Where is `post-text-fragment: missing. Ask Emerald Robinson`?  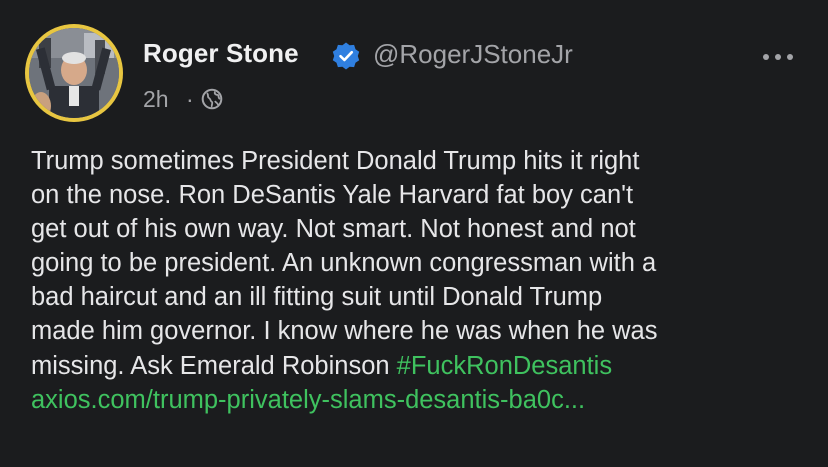 post-text-fragment: missing. Ask Emerald Robinson is located at coordinates (214, 365).